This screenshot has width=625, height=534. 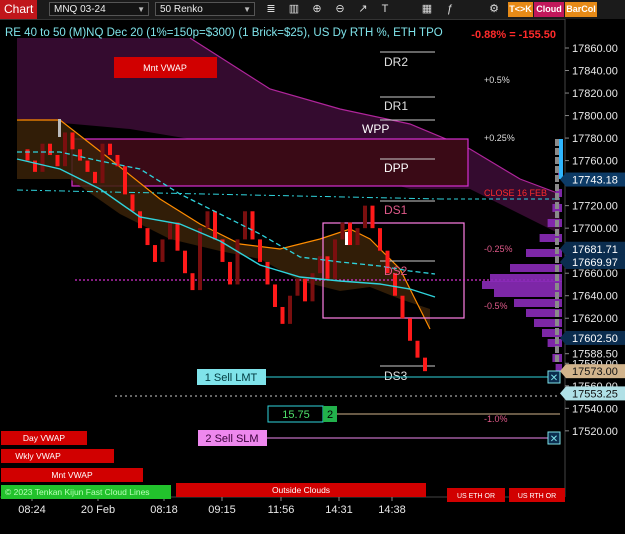 I want to click on price-change: -0.88% = -155.50, so click(x=513, y=35).